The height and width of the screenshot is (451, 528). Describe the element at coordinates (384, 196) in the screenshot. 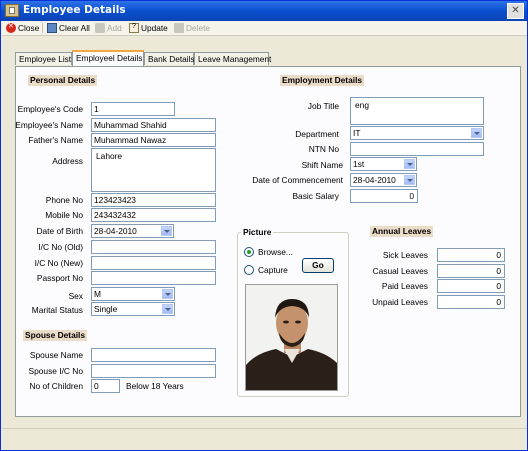

I see `salary-field: 0` at that location.